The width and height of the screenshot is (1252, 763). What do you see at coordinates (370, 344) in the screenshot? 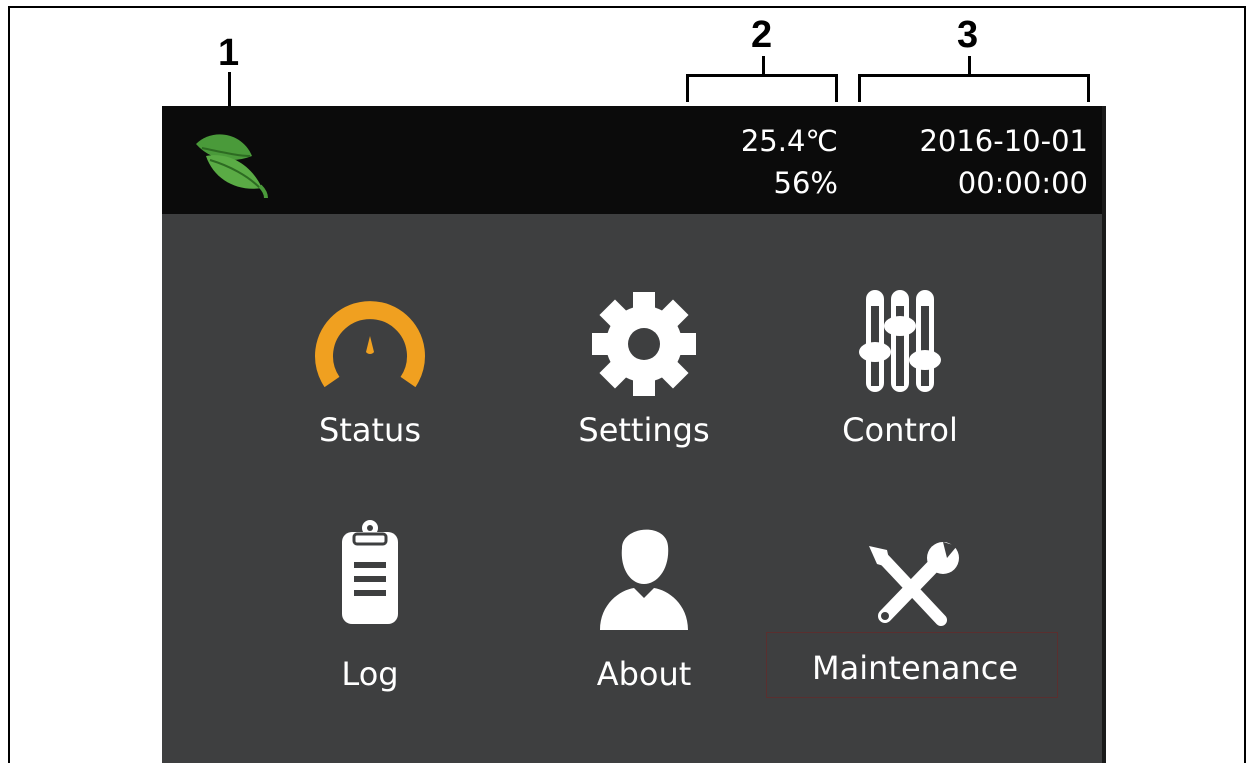
I see `gauge-icon` at bounding box center [370, 344].